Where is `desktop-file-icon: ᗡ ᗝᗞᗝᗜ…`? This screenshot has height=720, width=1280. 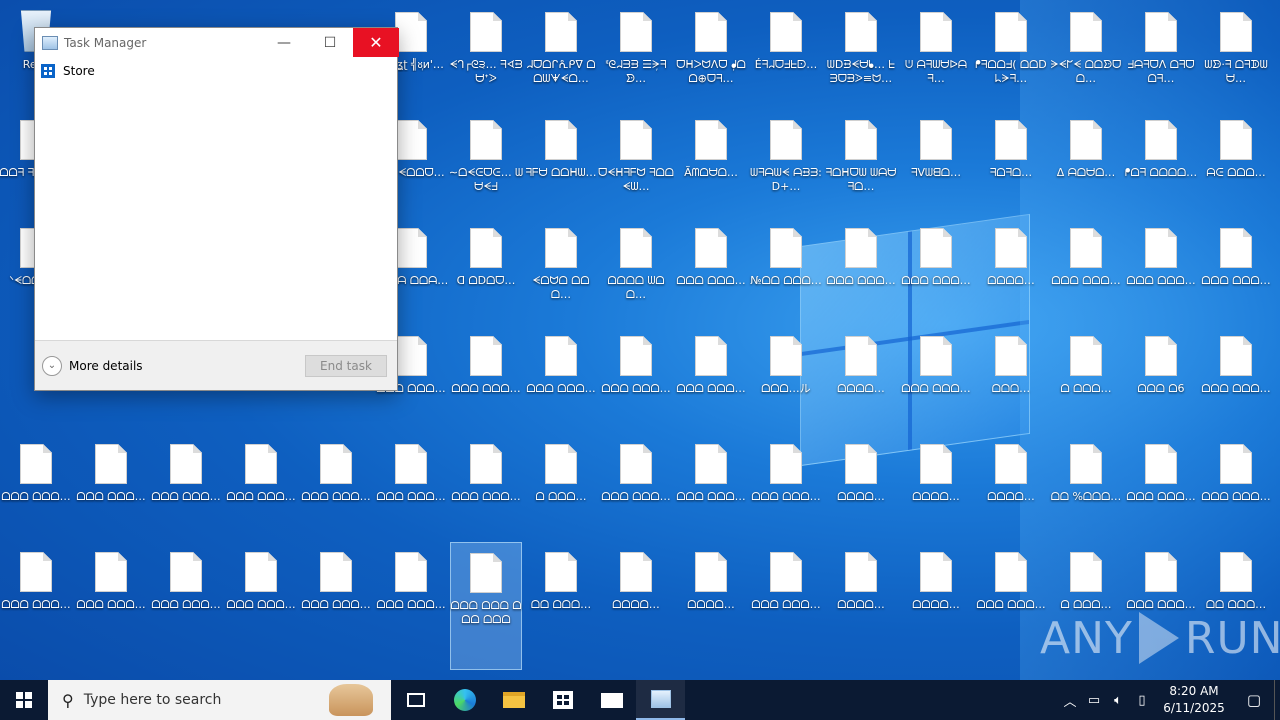 desktop-file-icon: ᗡ ᗝᗞᗝᗜ… is located at coordinates (486, 268).